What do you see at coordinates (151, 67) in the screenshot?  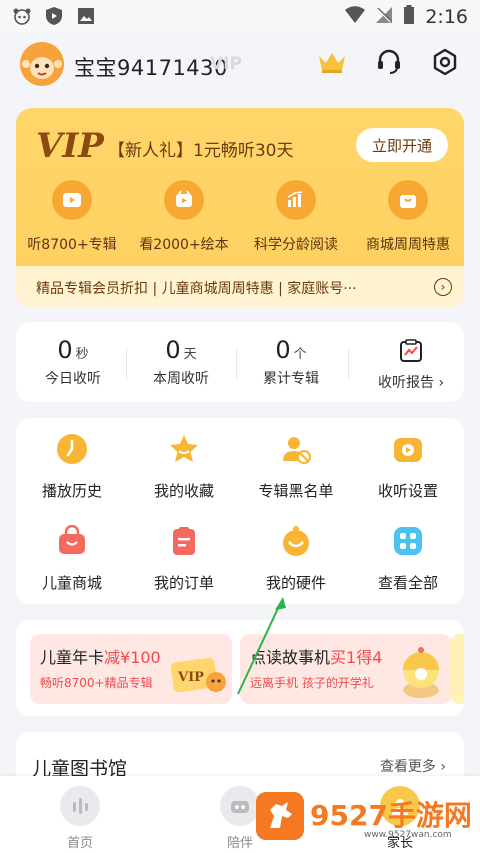 I see `username: 宝宝94171430` at bounding box center [151, 67].